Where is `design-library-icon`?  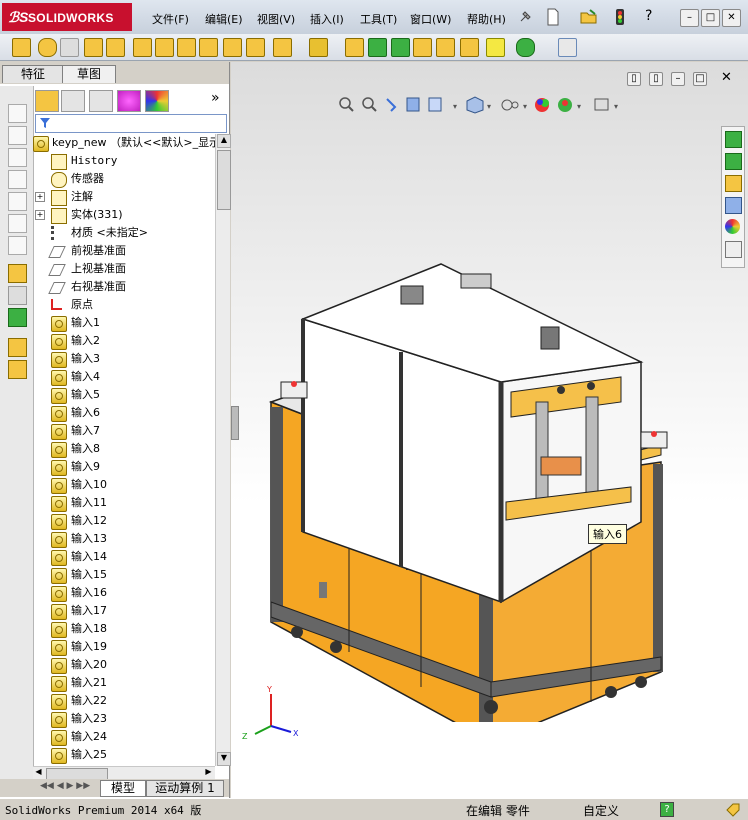
design-library-icon is located at coordinates (733, 161).